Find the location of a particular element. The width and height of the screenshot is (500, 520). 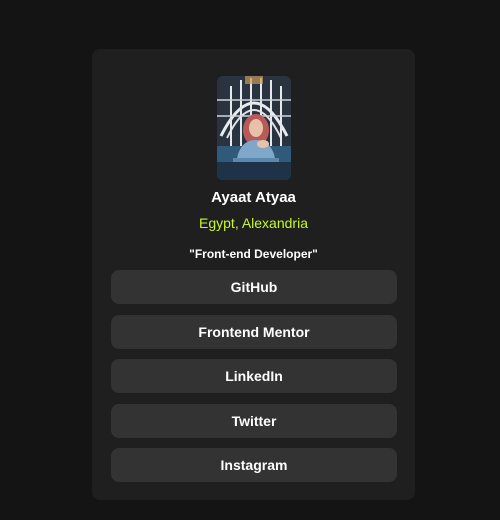

twitter-link-button: Twitter is located at coordinates (254, 420).